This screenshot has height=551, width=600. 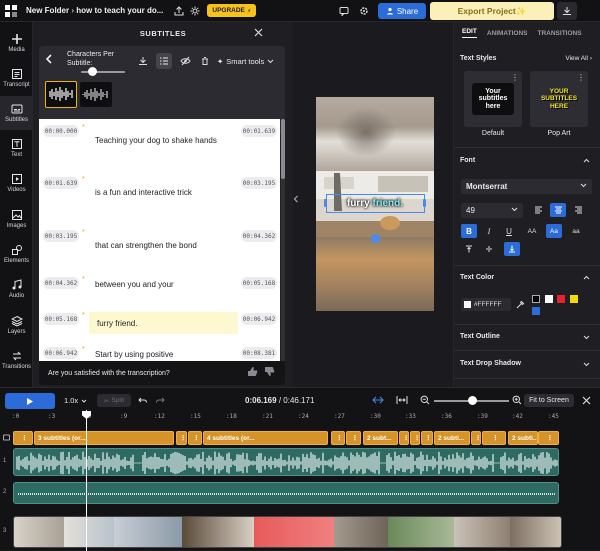 I want to click on color-swatch-yellow, so click(x=574, y=299).